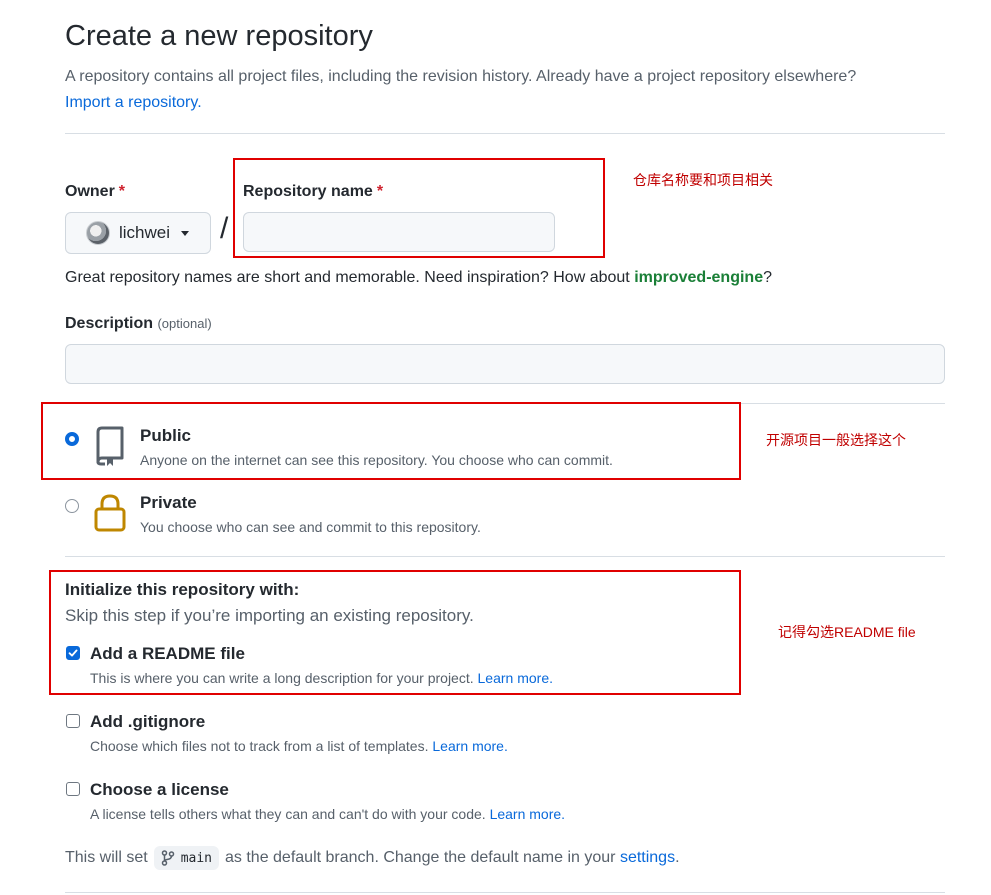 This screenshot has width=991, height=895. I want to click on optional-tag: (optional), so click(184, 323).